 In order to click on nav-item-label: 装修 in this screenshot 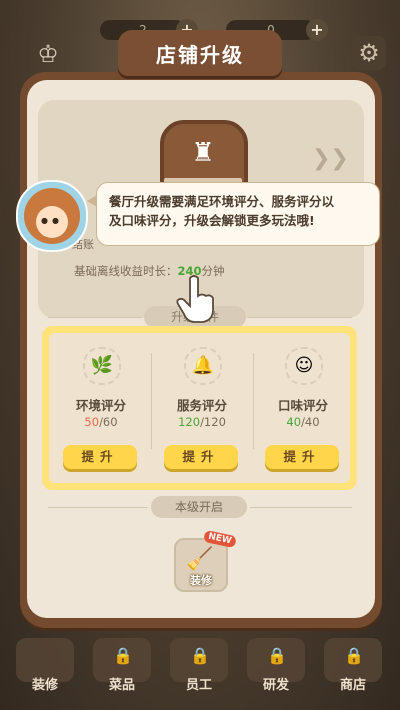, I will do `click(44, 685)`.